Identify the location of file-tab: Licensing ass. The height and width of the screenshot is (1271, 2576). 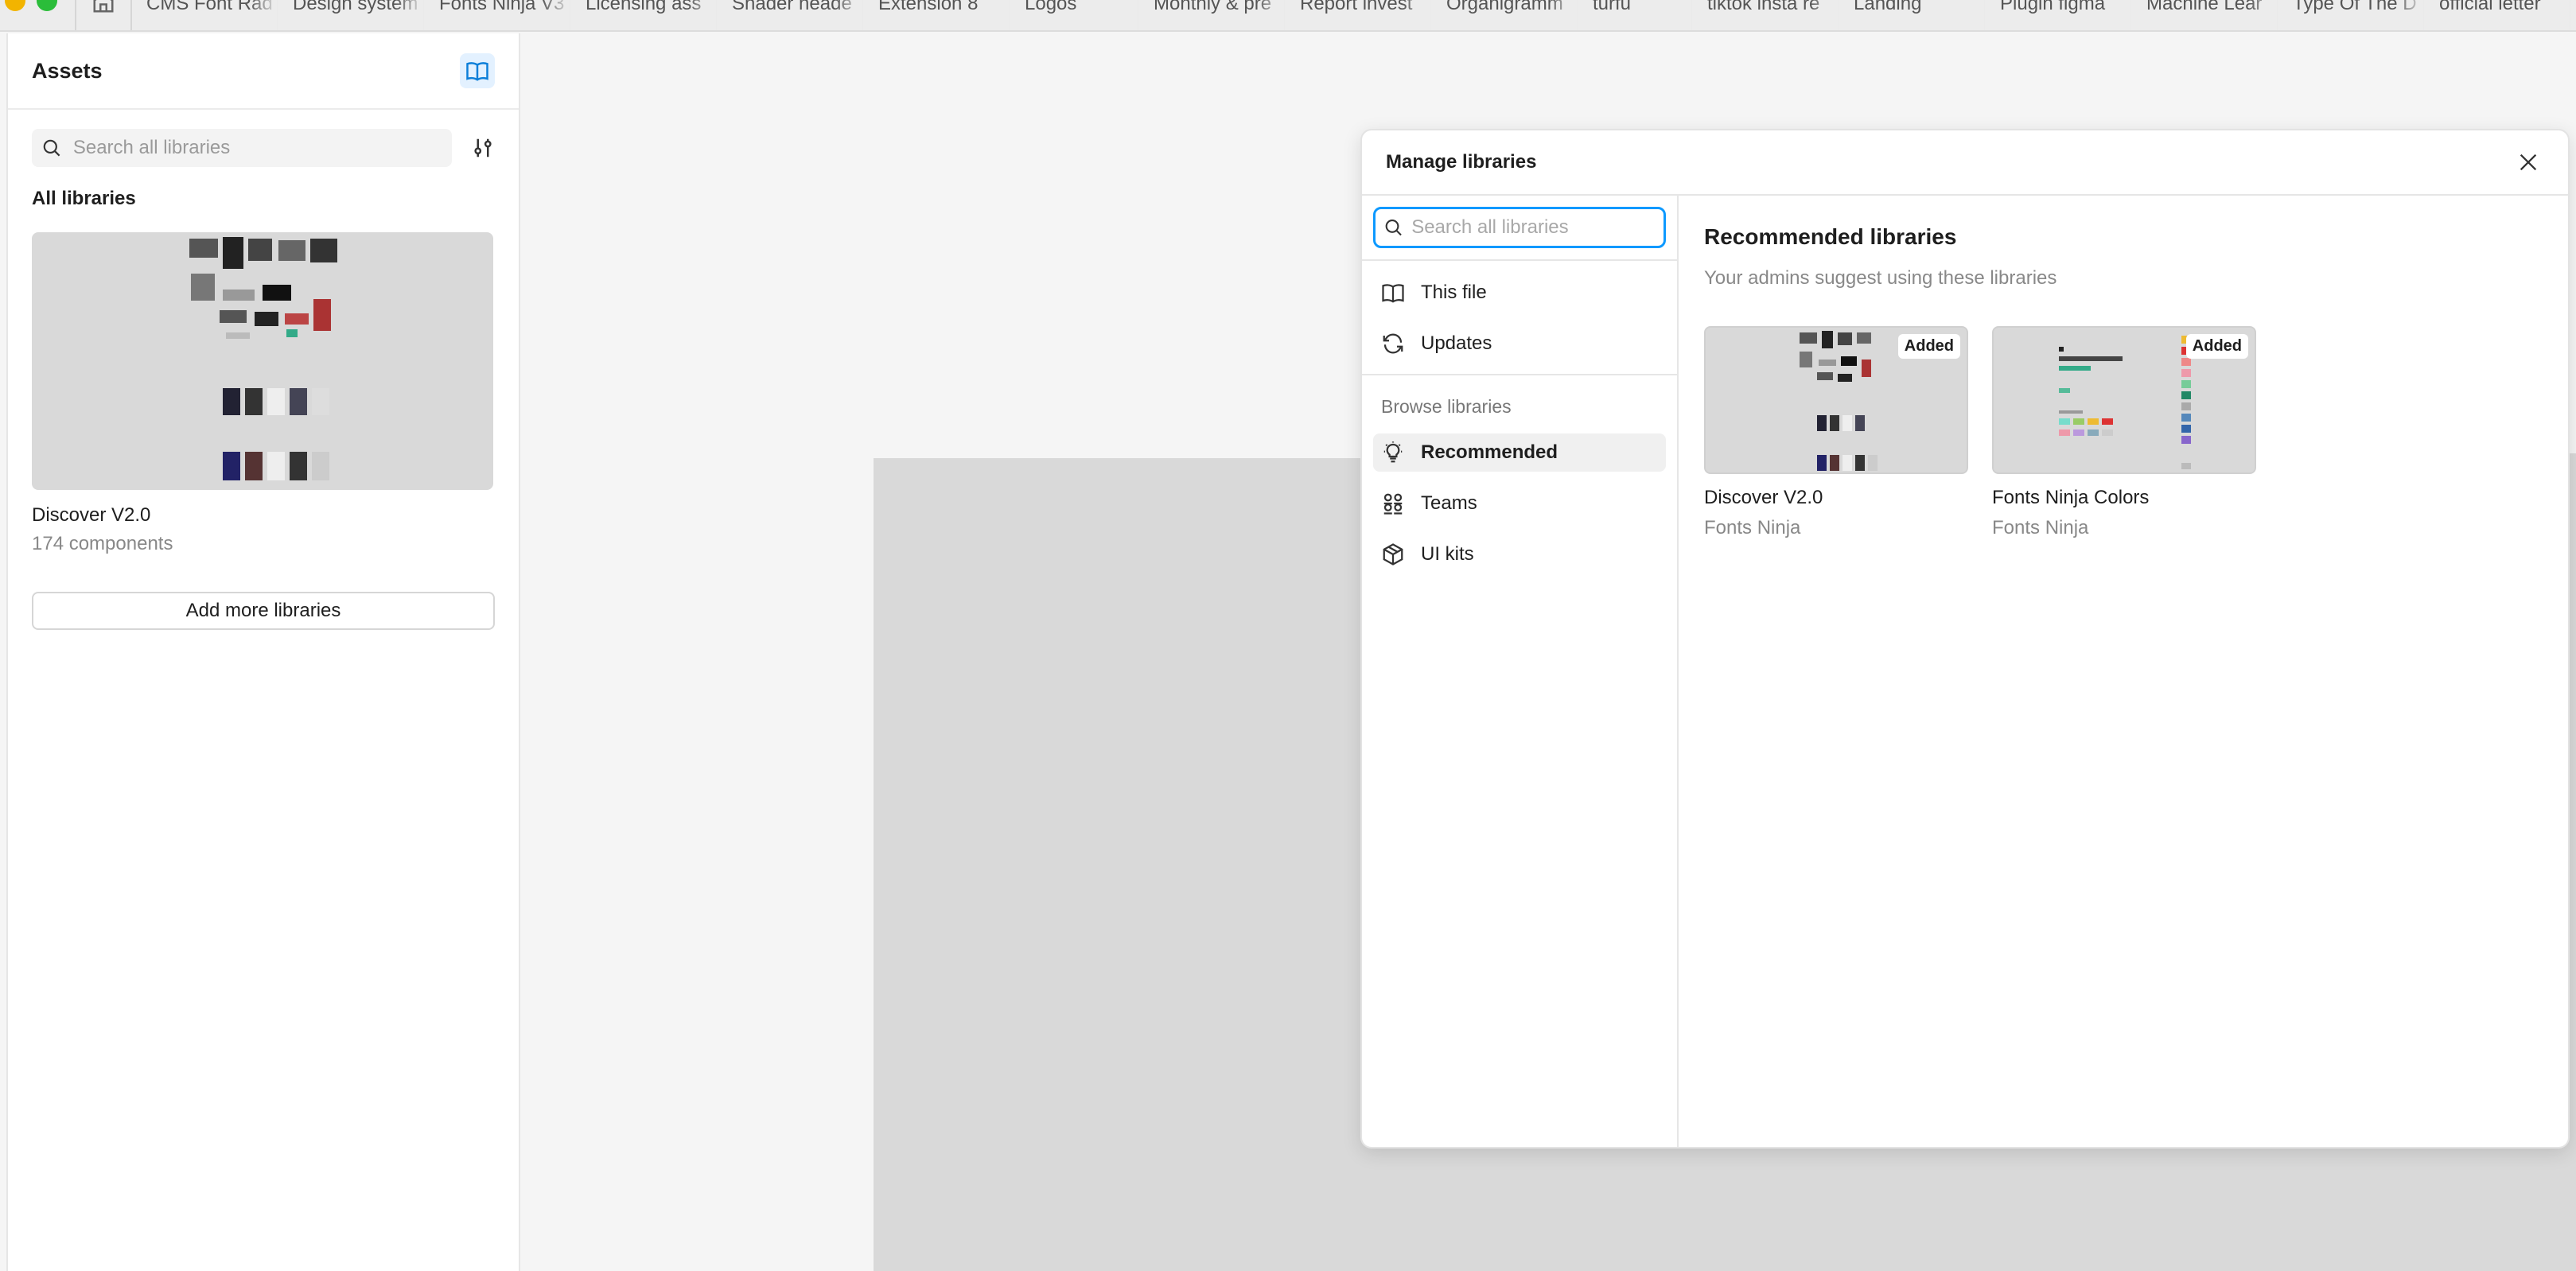
(645, 15).